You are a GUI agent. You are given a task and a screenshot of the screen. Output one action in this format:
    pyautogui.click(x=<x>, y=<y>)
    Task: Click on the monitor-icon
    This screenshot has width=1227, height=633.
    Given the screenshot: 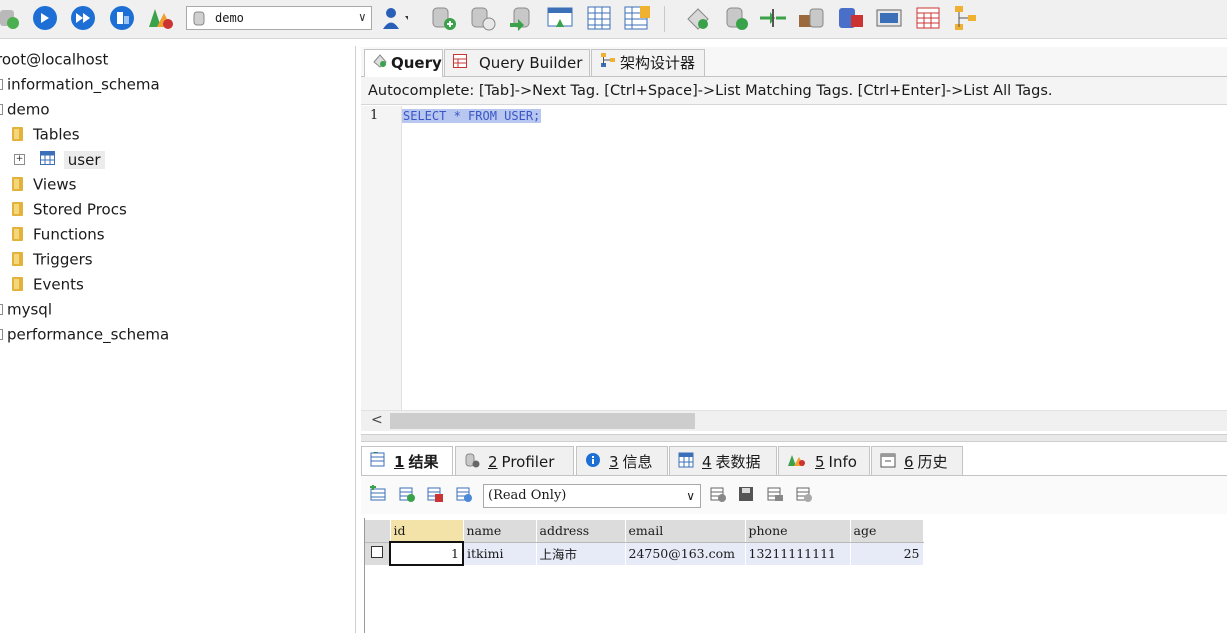 What is the action you would take?
    pyautogui.click(x=889, y=18)
    